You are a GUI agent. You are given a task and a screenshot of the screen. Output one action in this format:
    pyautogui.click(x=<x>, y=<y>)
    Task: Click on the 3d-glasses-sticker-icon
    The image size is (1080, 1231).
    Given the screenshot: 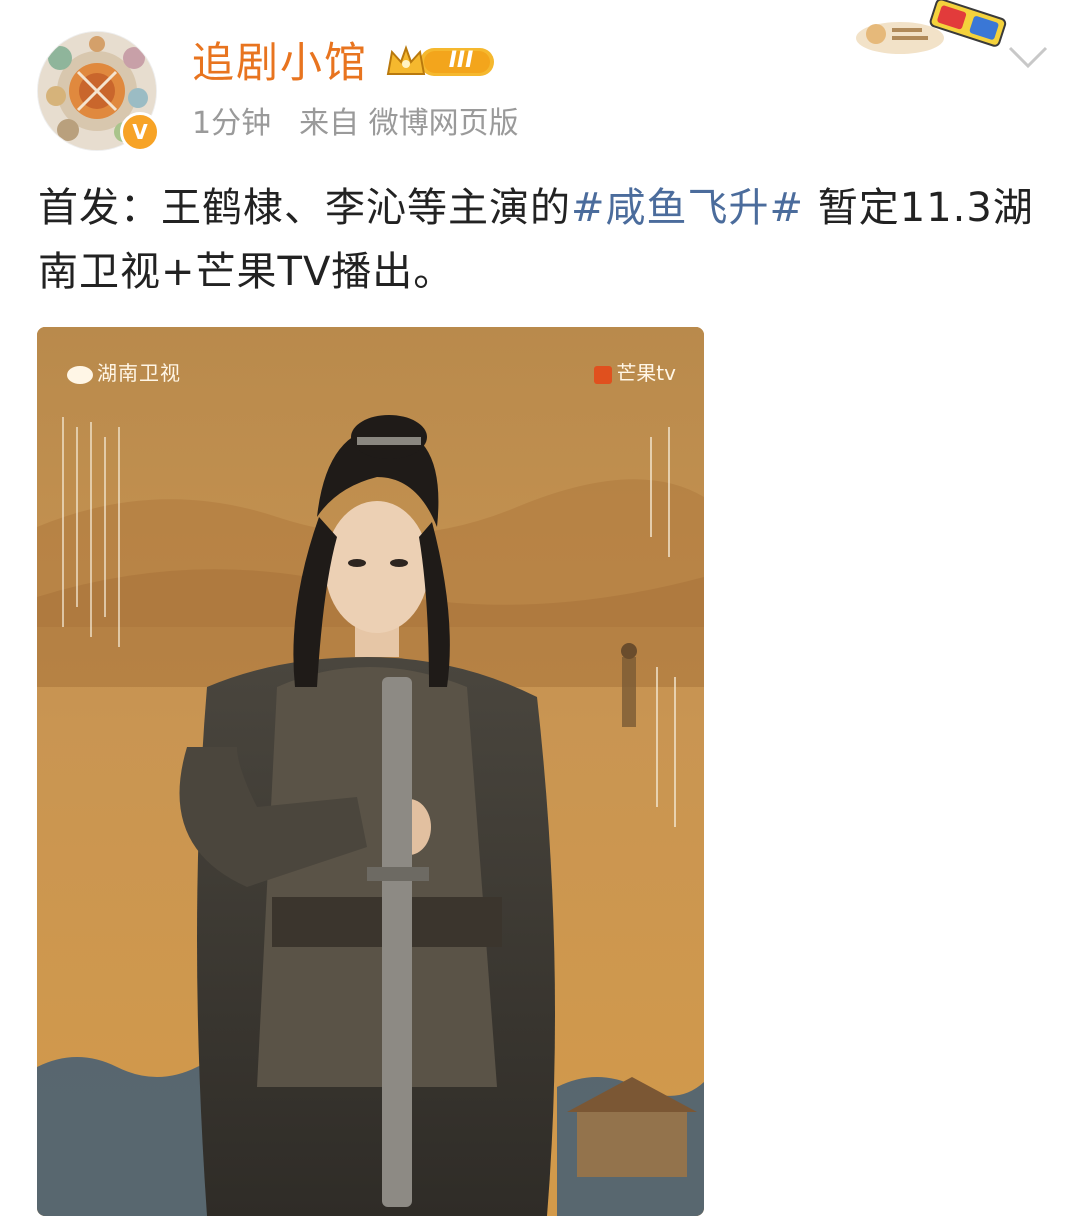 What is the action you would take?
    pyautogui.click(x=931, y=27)
    